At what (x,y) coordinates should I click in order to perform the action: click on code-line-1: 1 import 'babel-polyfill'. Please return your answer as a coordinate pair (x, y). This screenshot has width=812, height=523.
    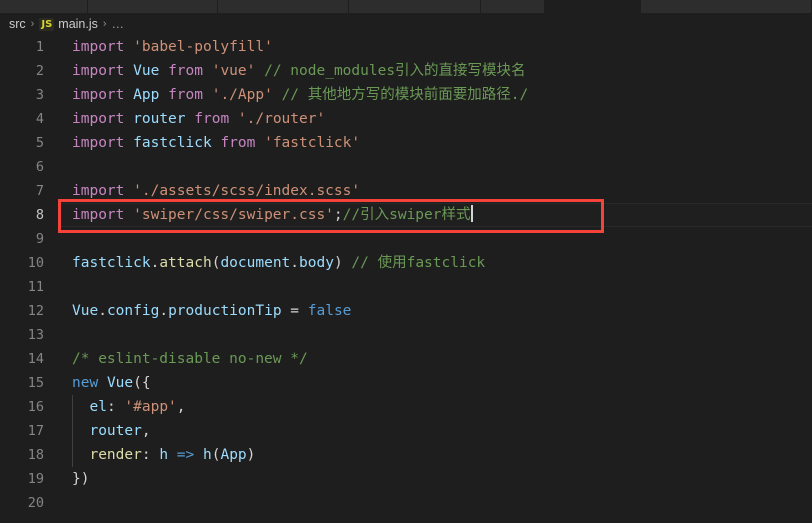
    Looking at the image, I should click on (406, 47).